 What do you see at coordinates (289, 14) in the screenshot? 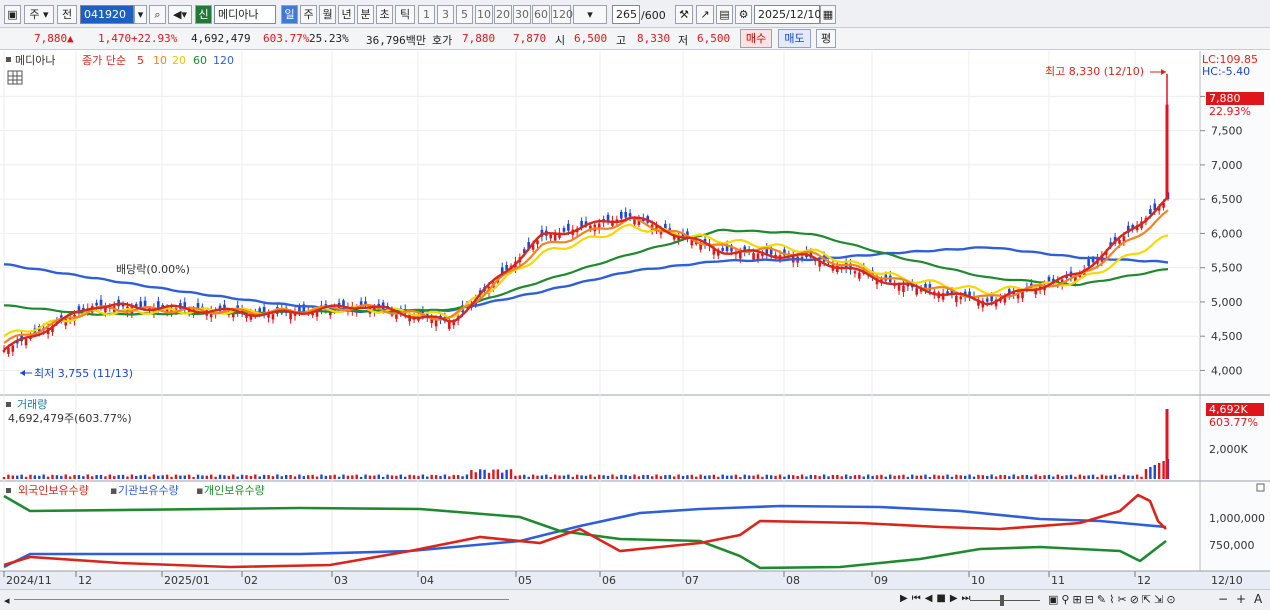
I see `tab-day: 일` at bounding box center [289, 14].